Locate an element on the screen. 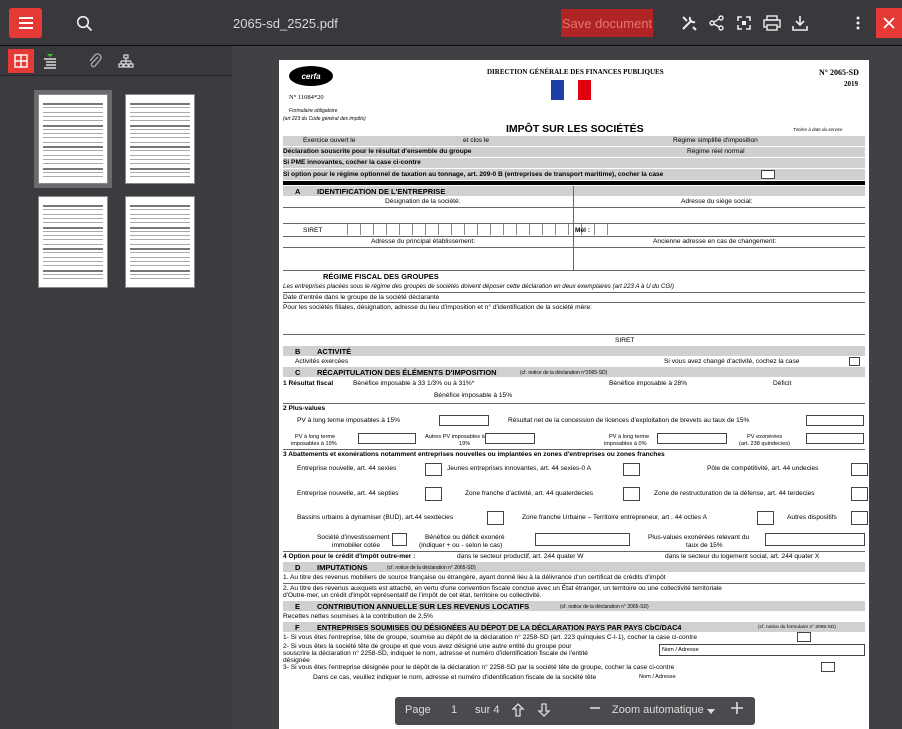 The image size is (902, 729). share-button is located at coordinates (717, 23).